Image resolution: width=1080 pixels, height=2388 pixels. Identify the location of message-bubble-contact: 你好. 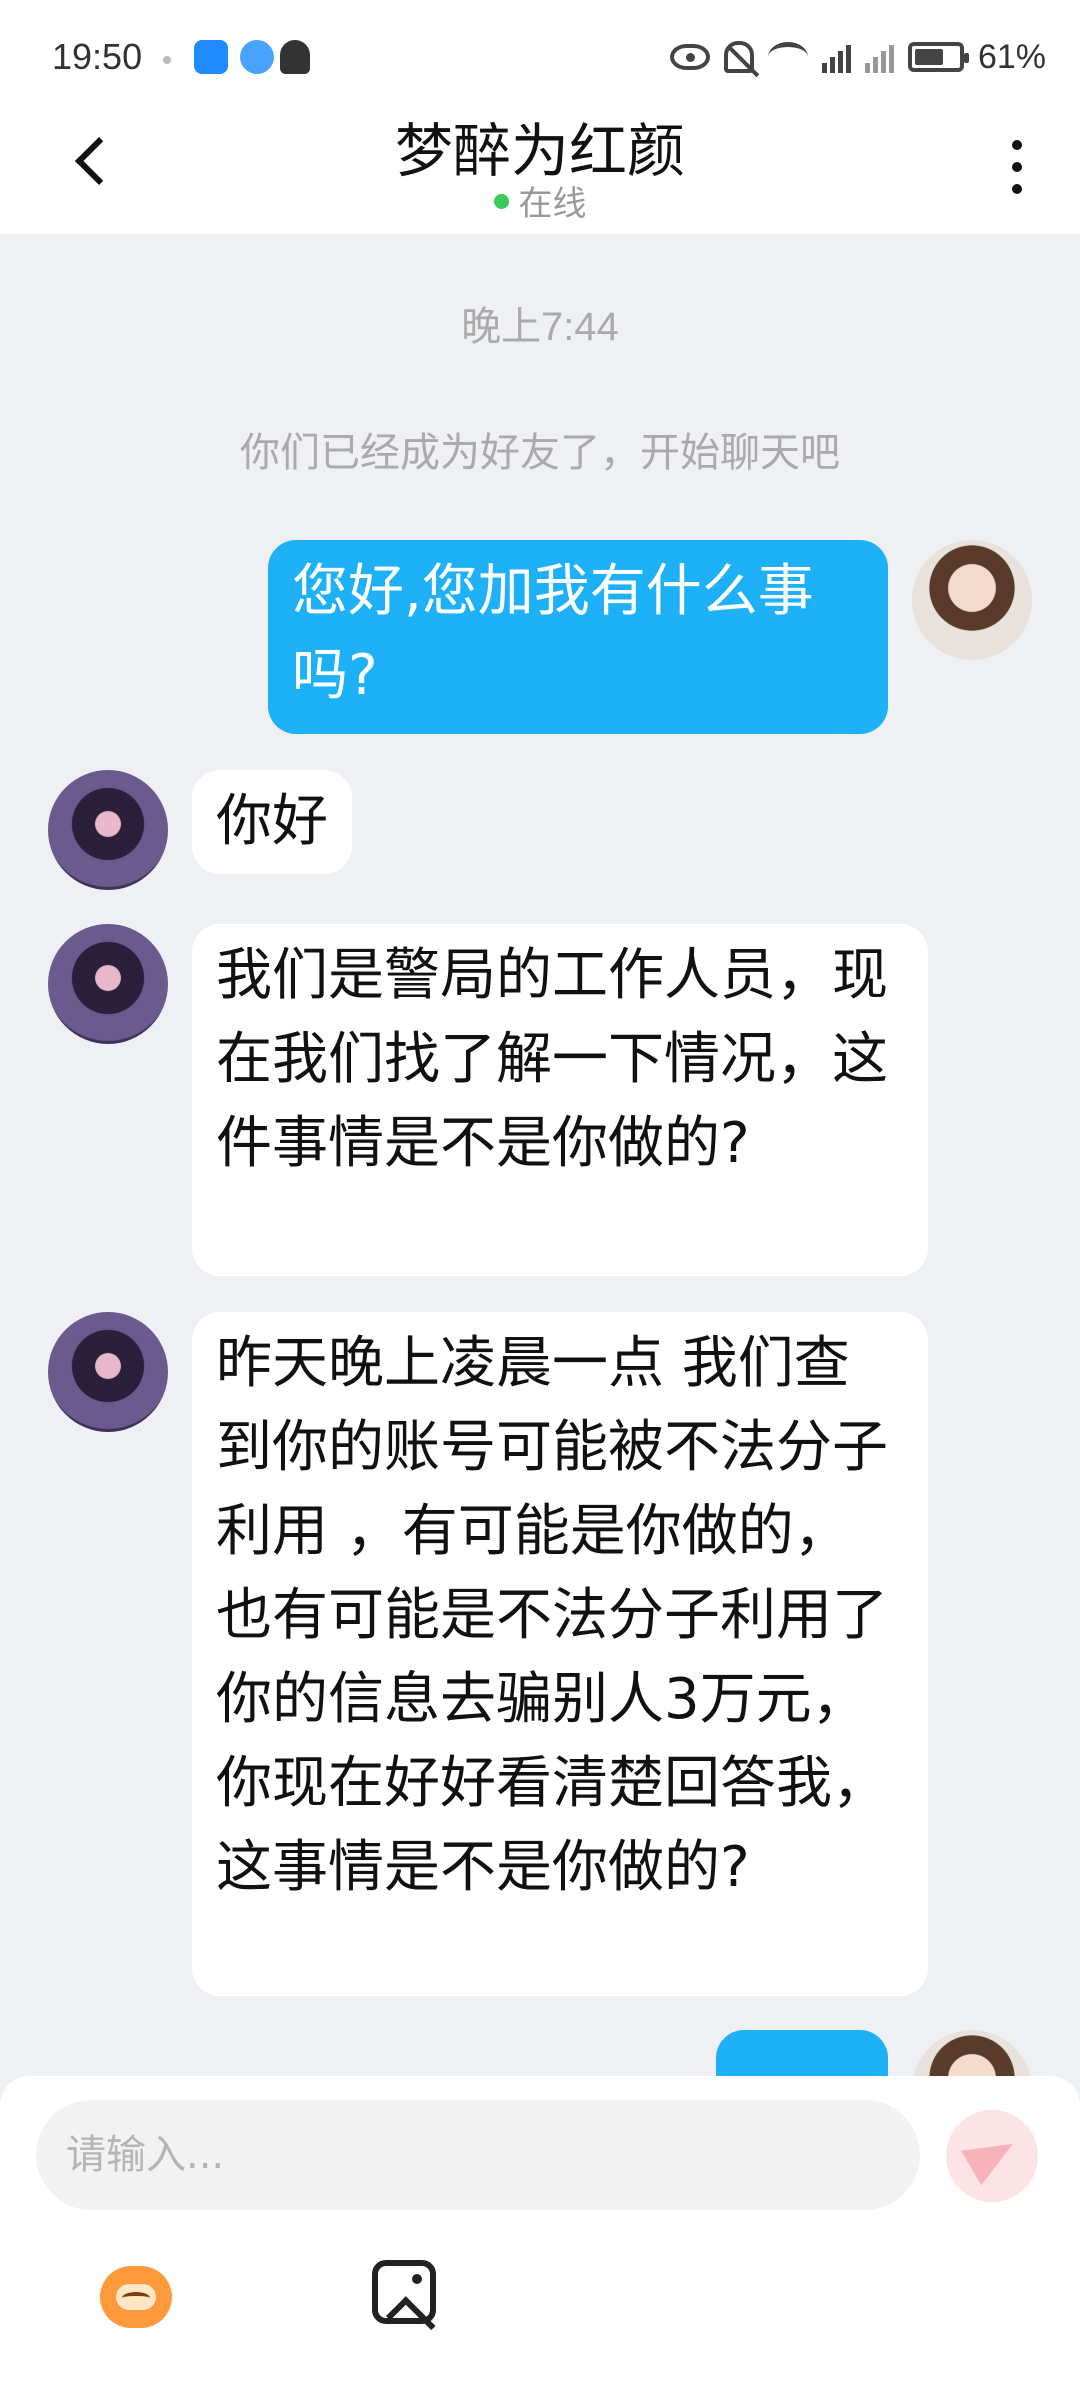
(272, 822).